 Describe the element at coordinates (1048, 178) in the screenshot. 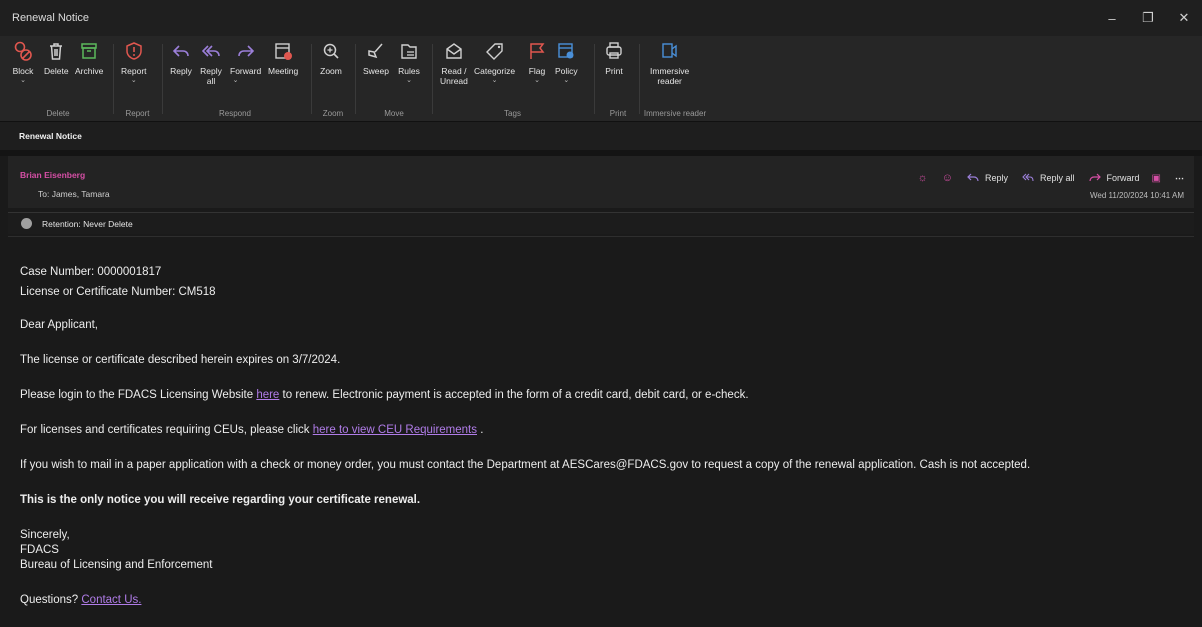

I see `reply-all-button: Reply all` at that location.